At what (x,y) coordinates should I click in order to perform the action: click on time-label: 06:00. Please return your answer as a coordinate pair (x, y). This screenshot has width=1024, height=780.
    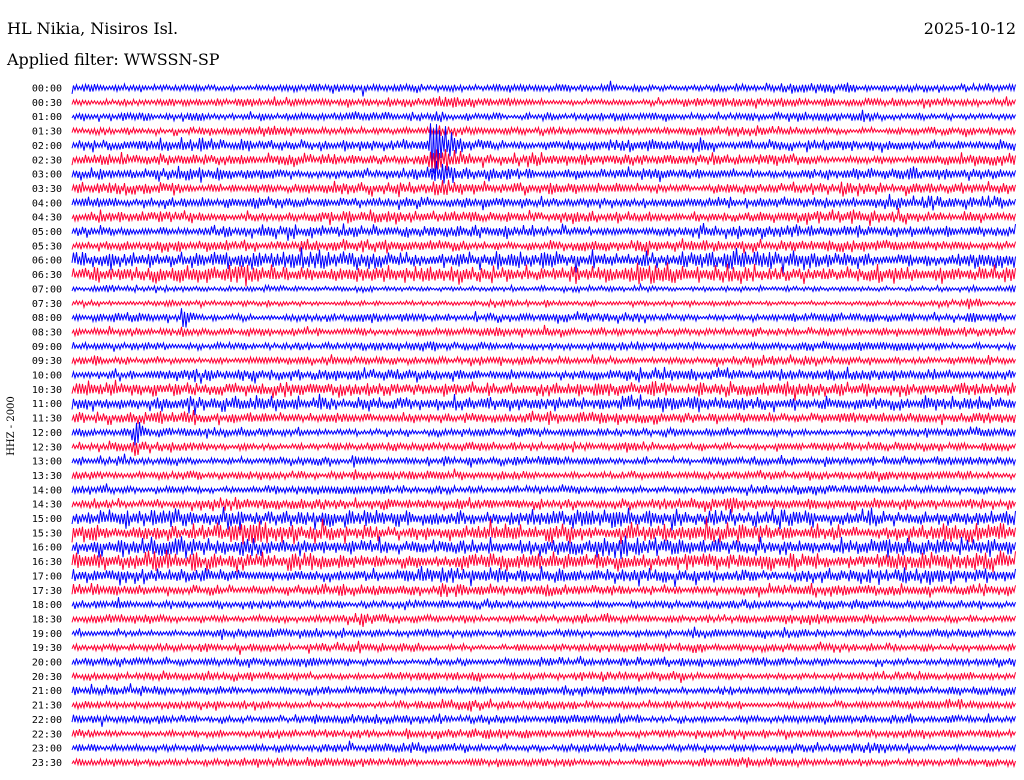
    Looking at the image, I should click on (47, 261).